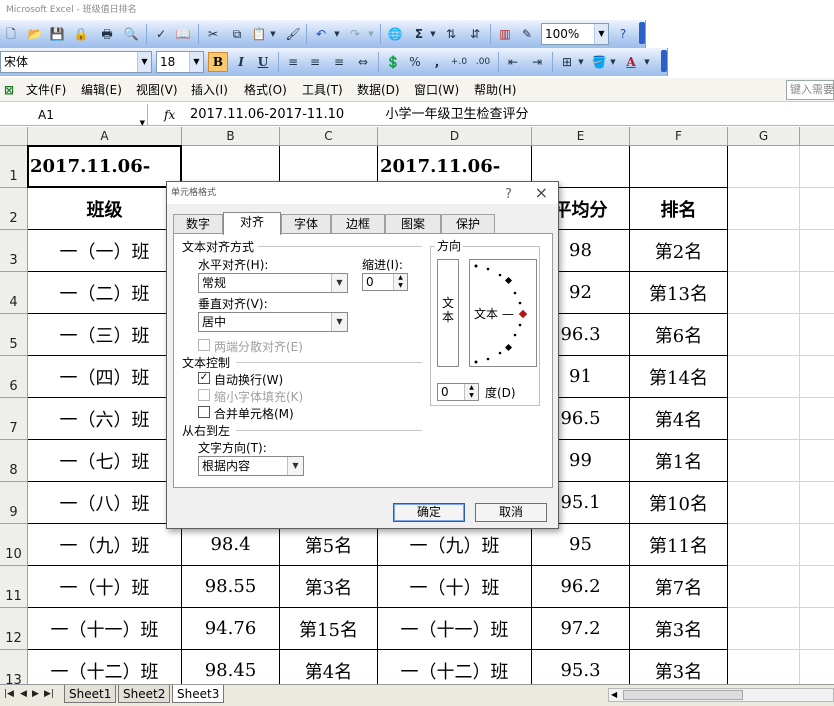 The image size is (834, 706). Describe the element at coordinates (231, 629) in the screenshot. I see `table-cell: 94.76` at that location.